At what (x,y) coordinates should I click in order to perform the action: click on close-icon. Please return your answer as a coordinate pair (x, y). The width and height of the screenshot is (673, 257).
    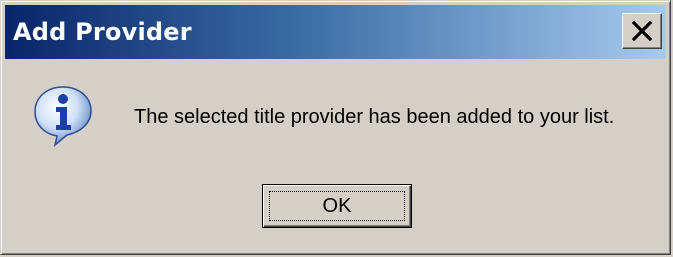
    Looking at the image, I should click on (642, 31).